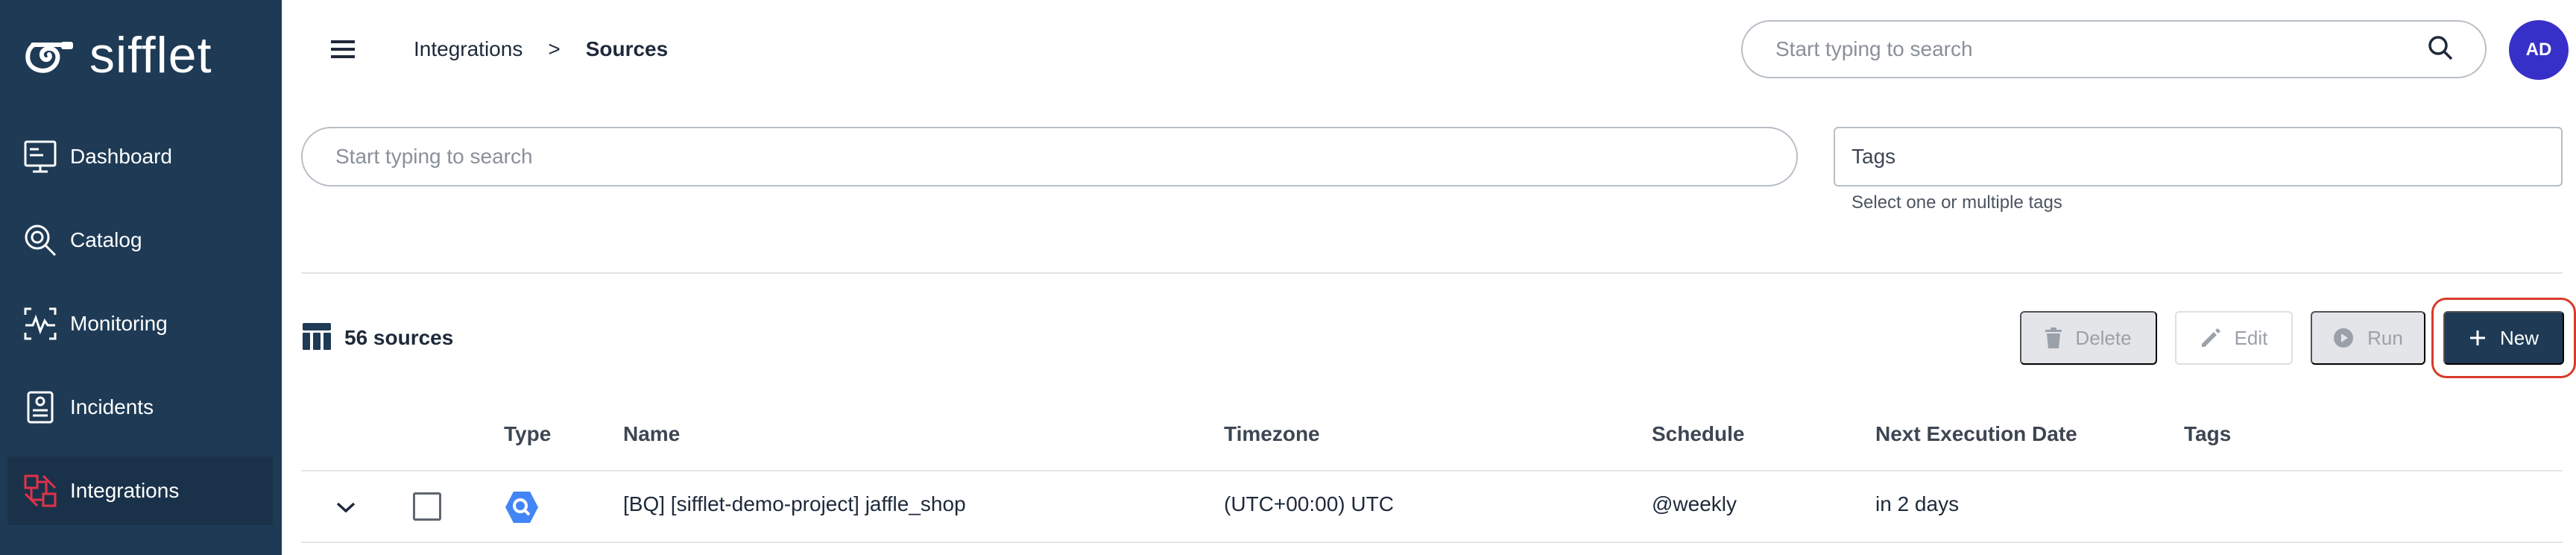  I want to click on sidebar-item-label: Dashboard, so click(121, 156).